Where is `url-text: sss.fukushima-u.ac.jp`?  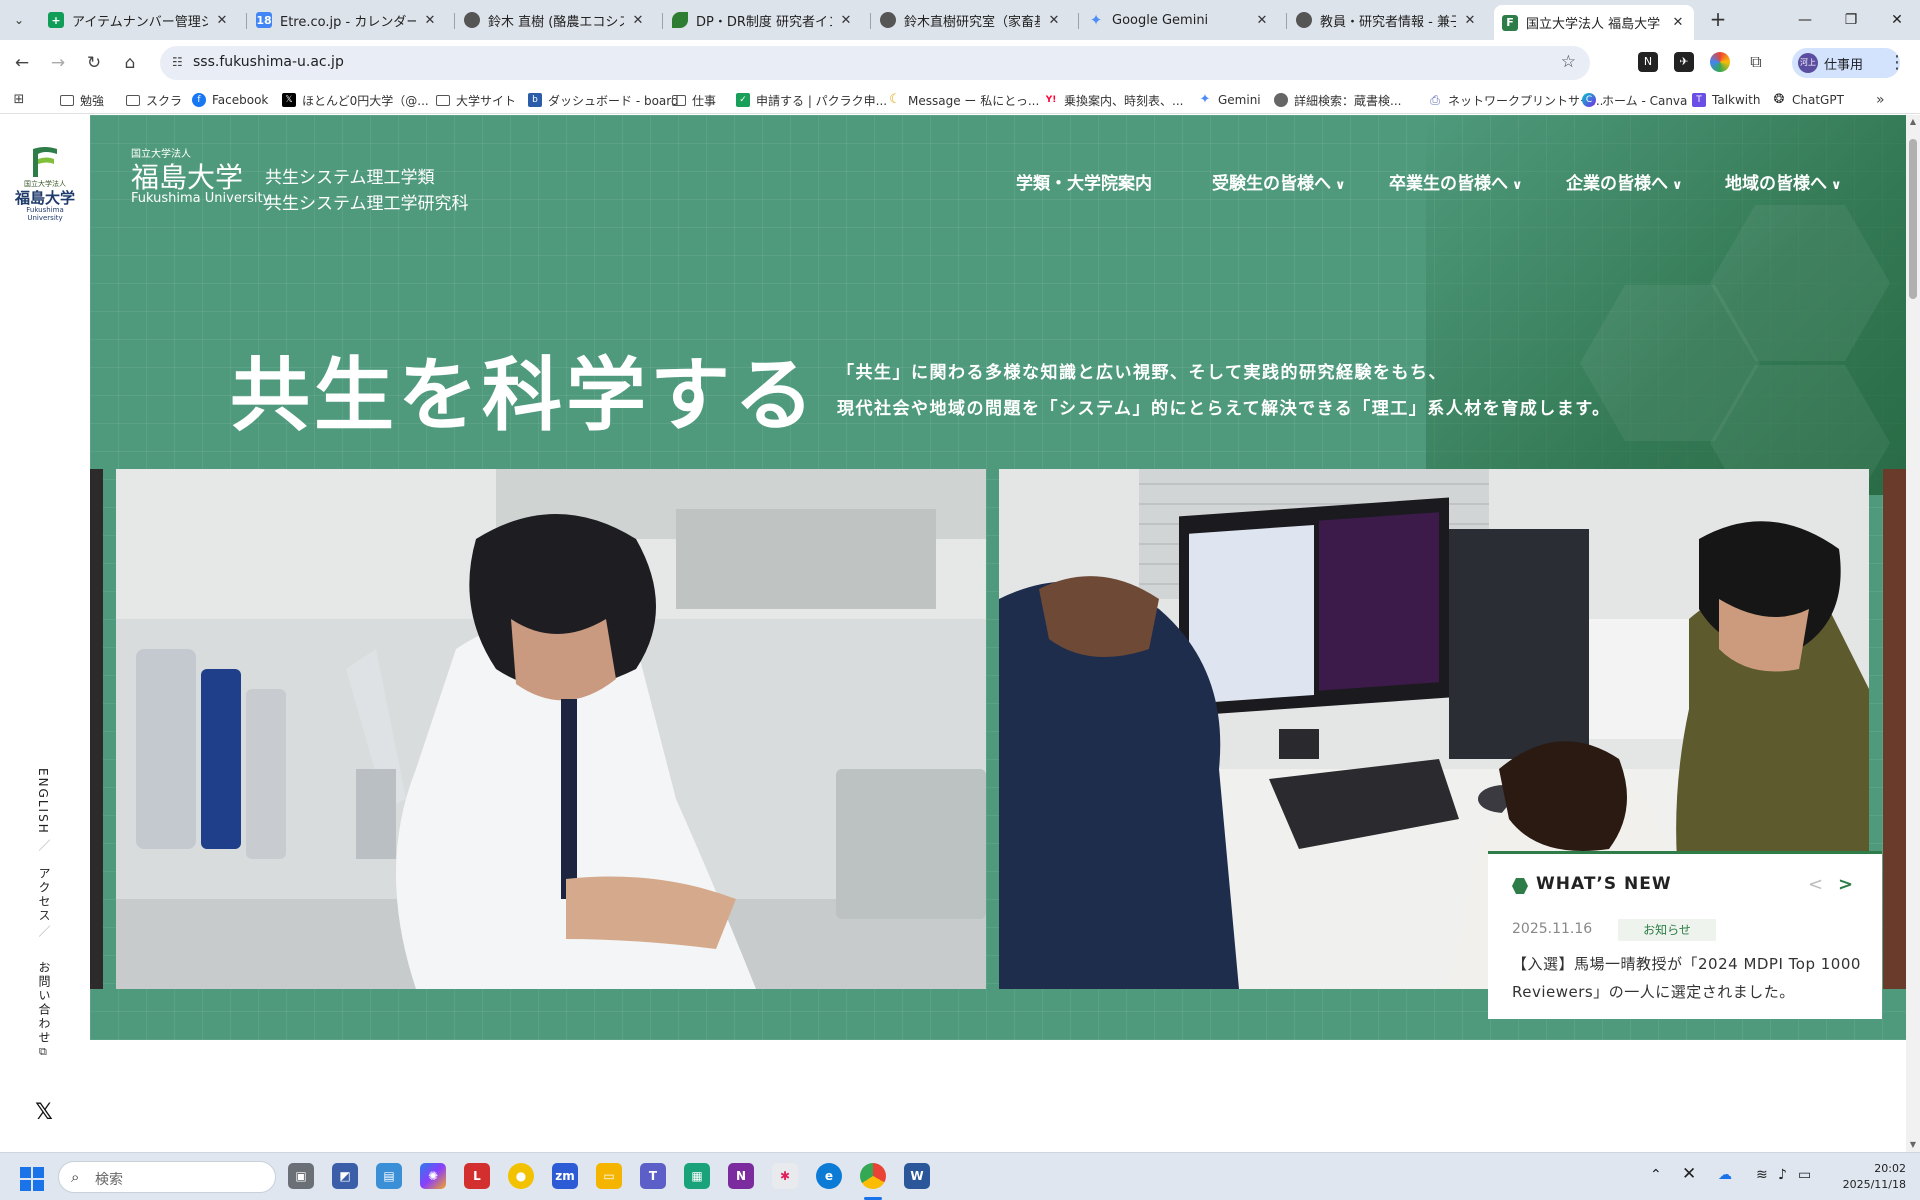
url-text: sss.fukushima-u.ac.jp is located at coordinates (268, 62).